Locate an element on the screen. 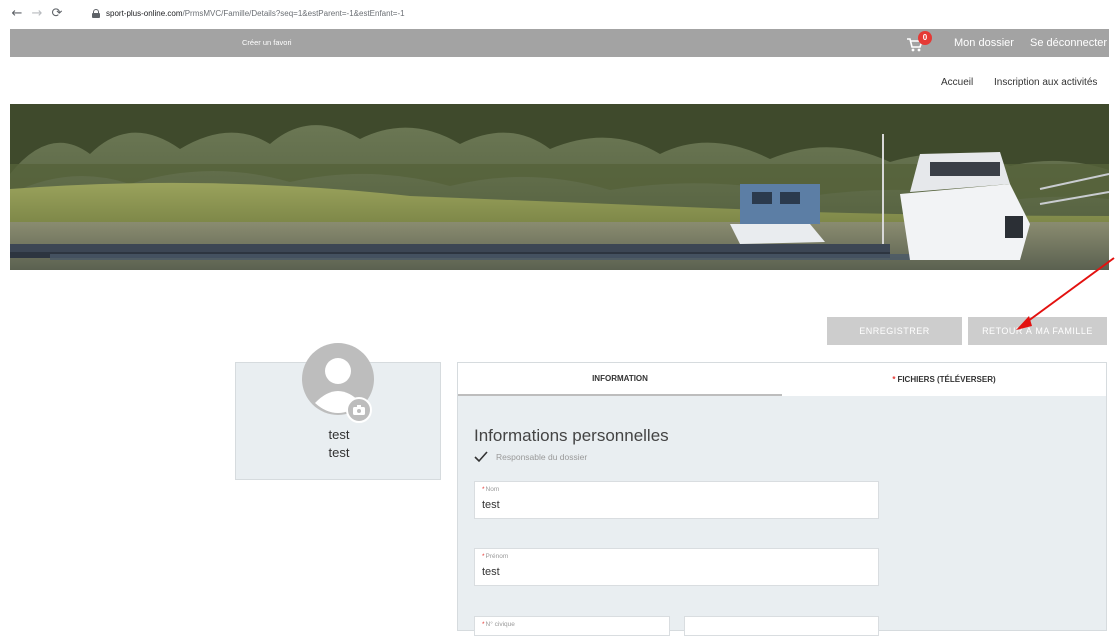 The height and width of the screenshot is (636, 1119). change-photo-button is located at coordinates (359, 410).